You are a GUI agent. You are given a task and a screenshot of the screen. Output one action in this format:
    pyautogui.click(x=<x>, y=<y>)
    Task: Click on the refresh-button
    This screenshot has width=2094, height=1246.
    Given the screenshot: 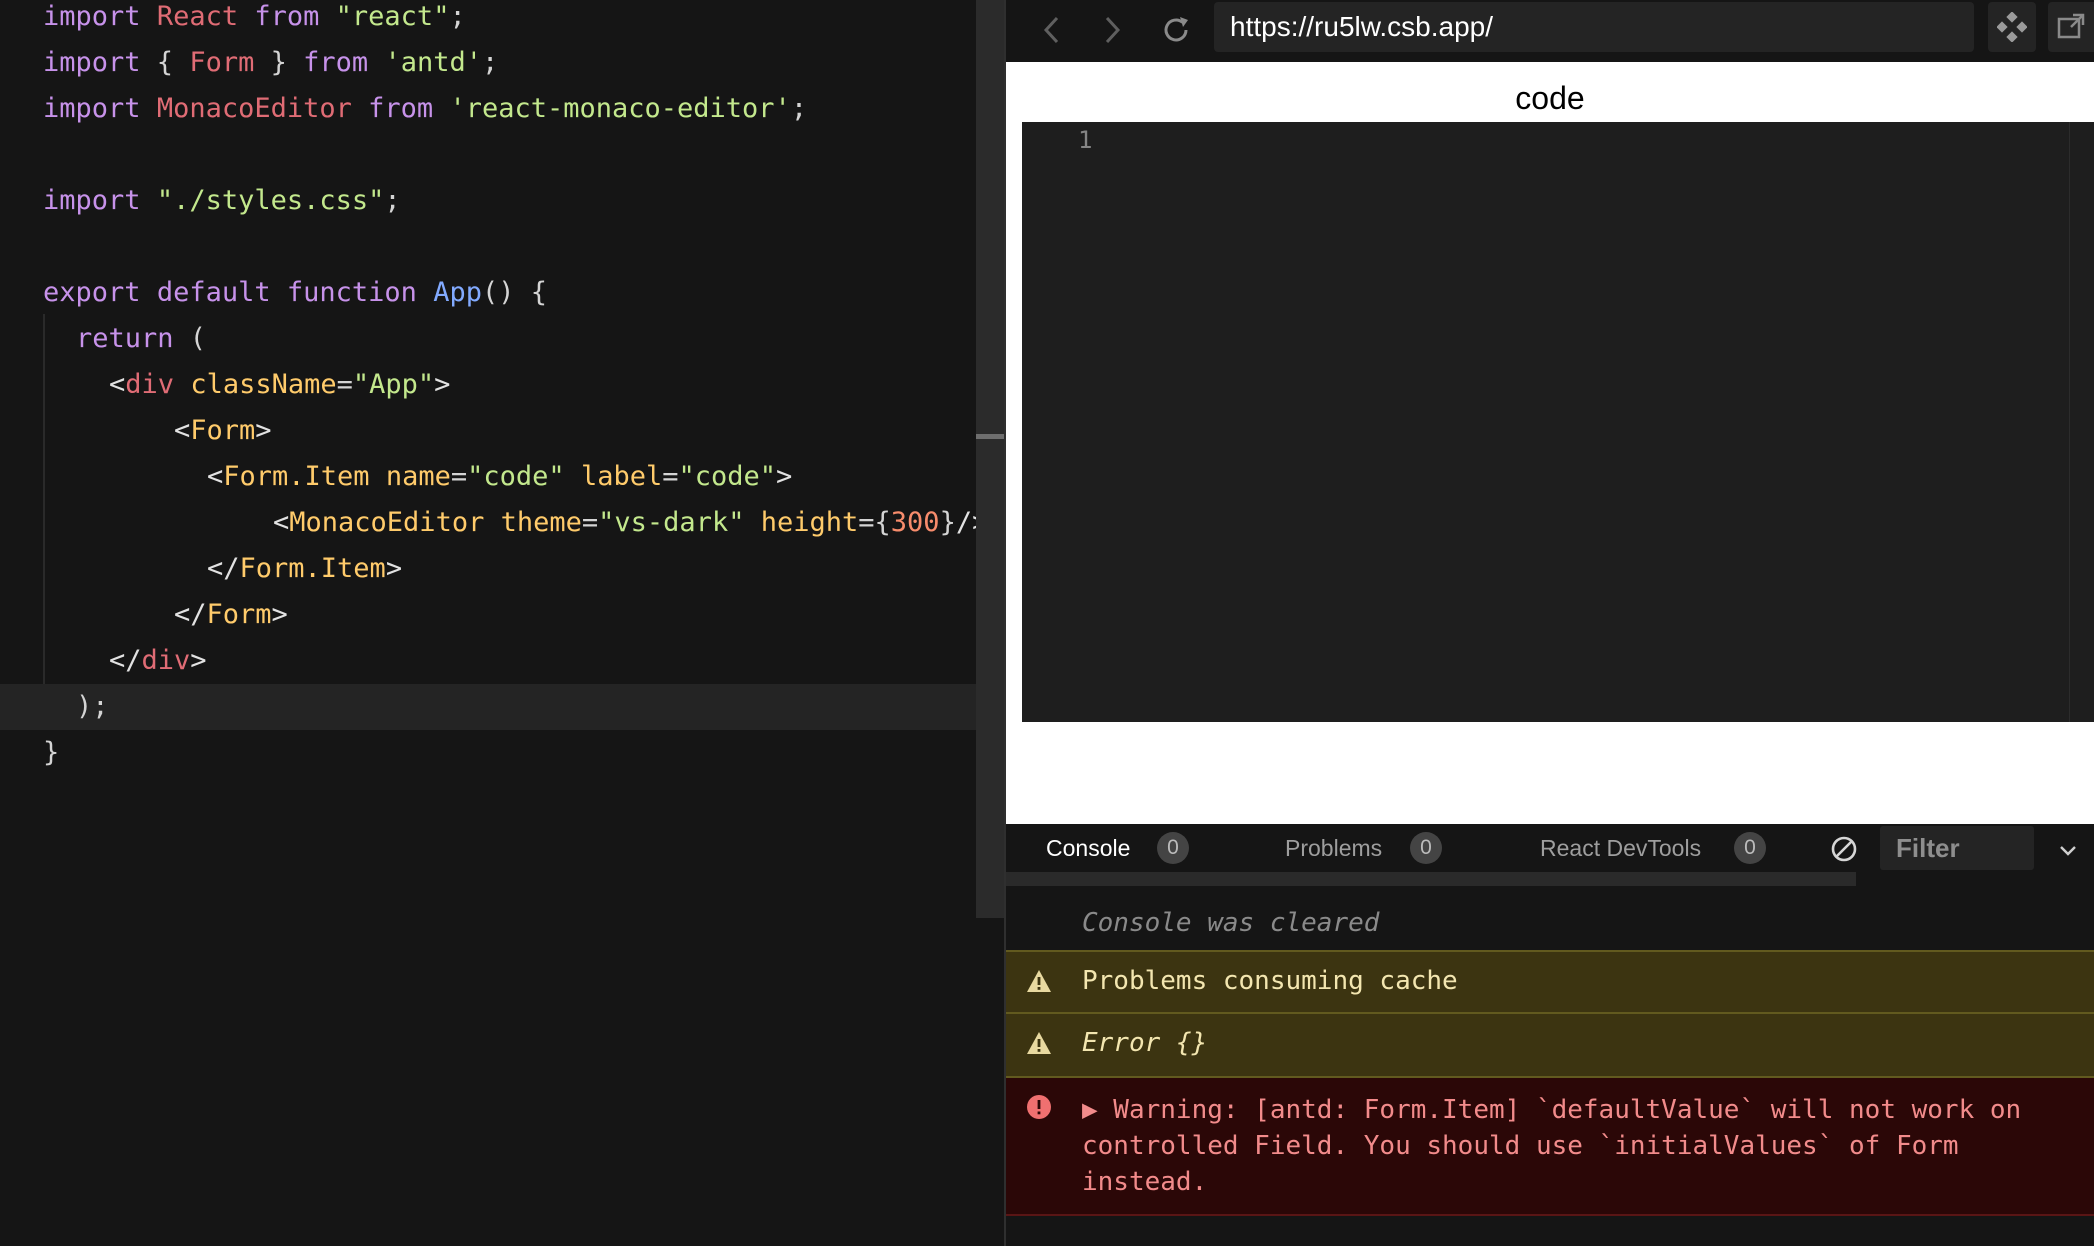 What is the action you would take?
    pyautogui.click(x=1176, y=30)
    